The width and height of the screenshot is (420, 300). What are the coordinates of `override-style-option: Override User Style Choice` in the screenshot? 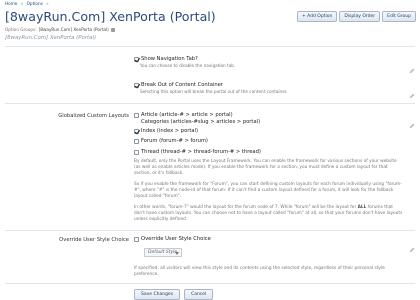 It's located at (172, 239).